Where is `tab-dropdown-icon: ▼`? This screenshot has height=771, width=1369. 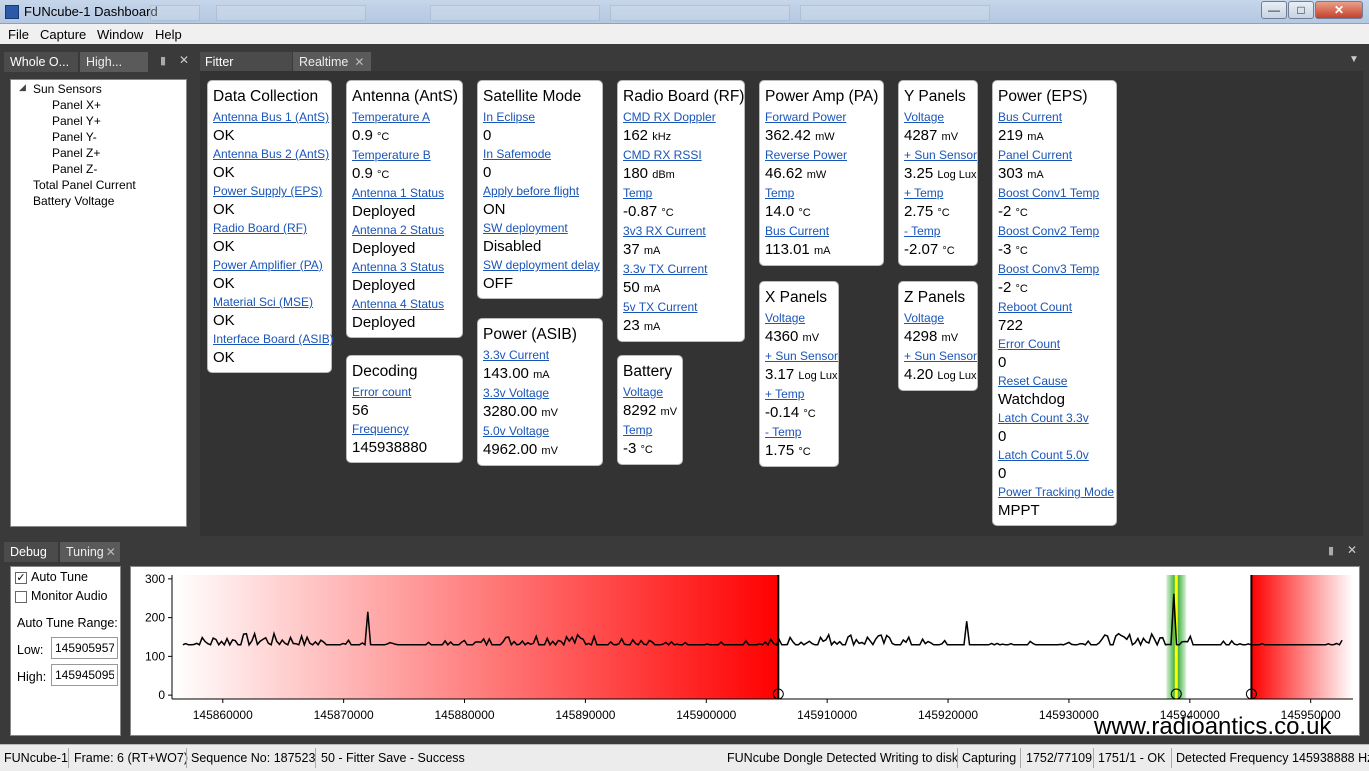
tab-dropdown-icon: ▼ is located at coordinates (1354, 59).